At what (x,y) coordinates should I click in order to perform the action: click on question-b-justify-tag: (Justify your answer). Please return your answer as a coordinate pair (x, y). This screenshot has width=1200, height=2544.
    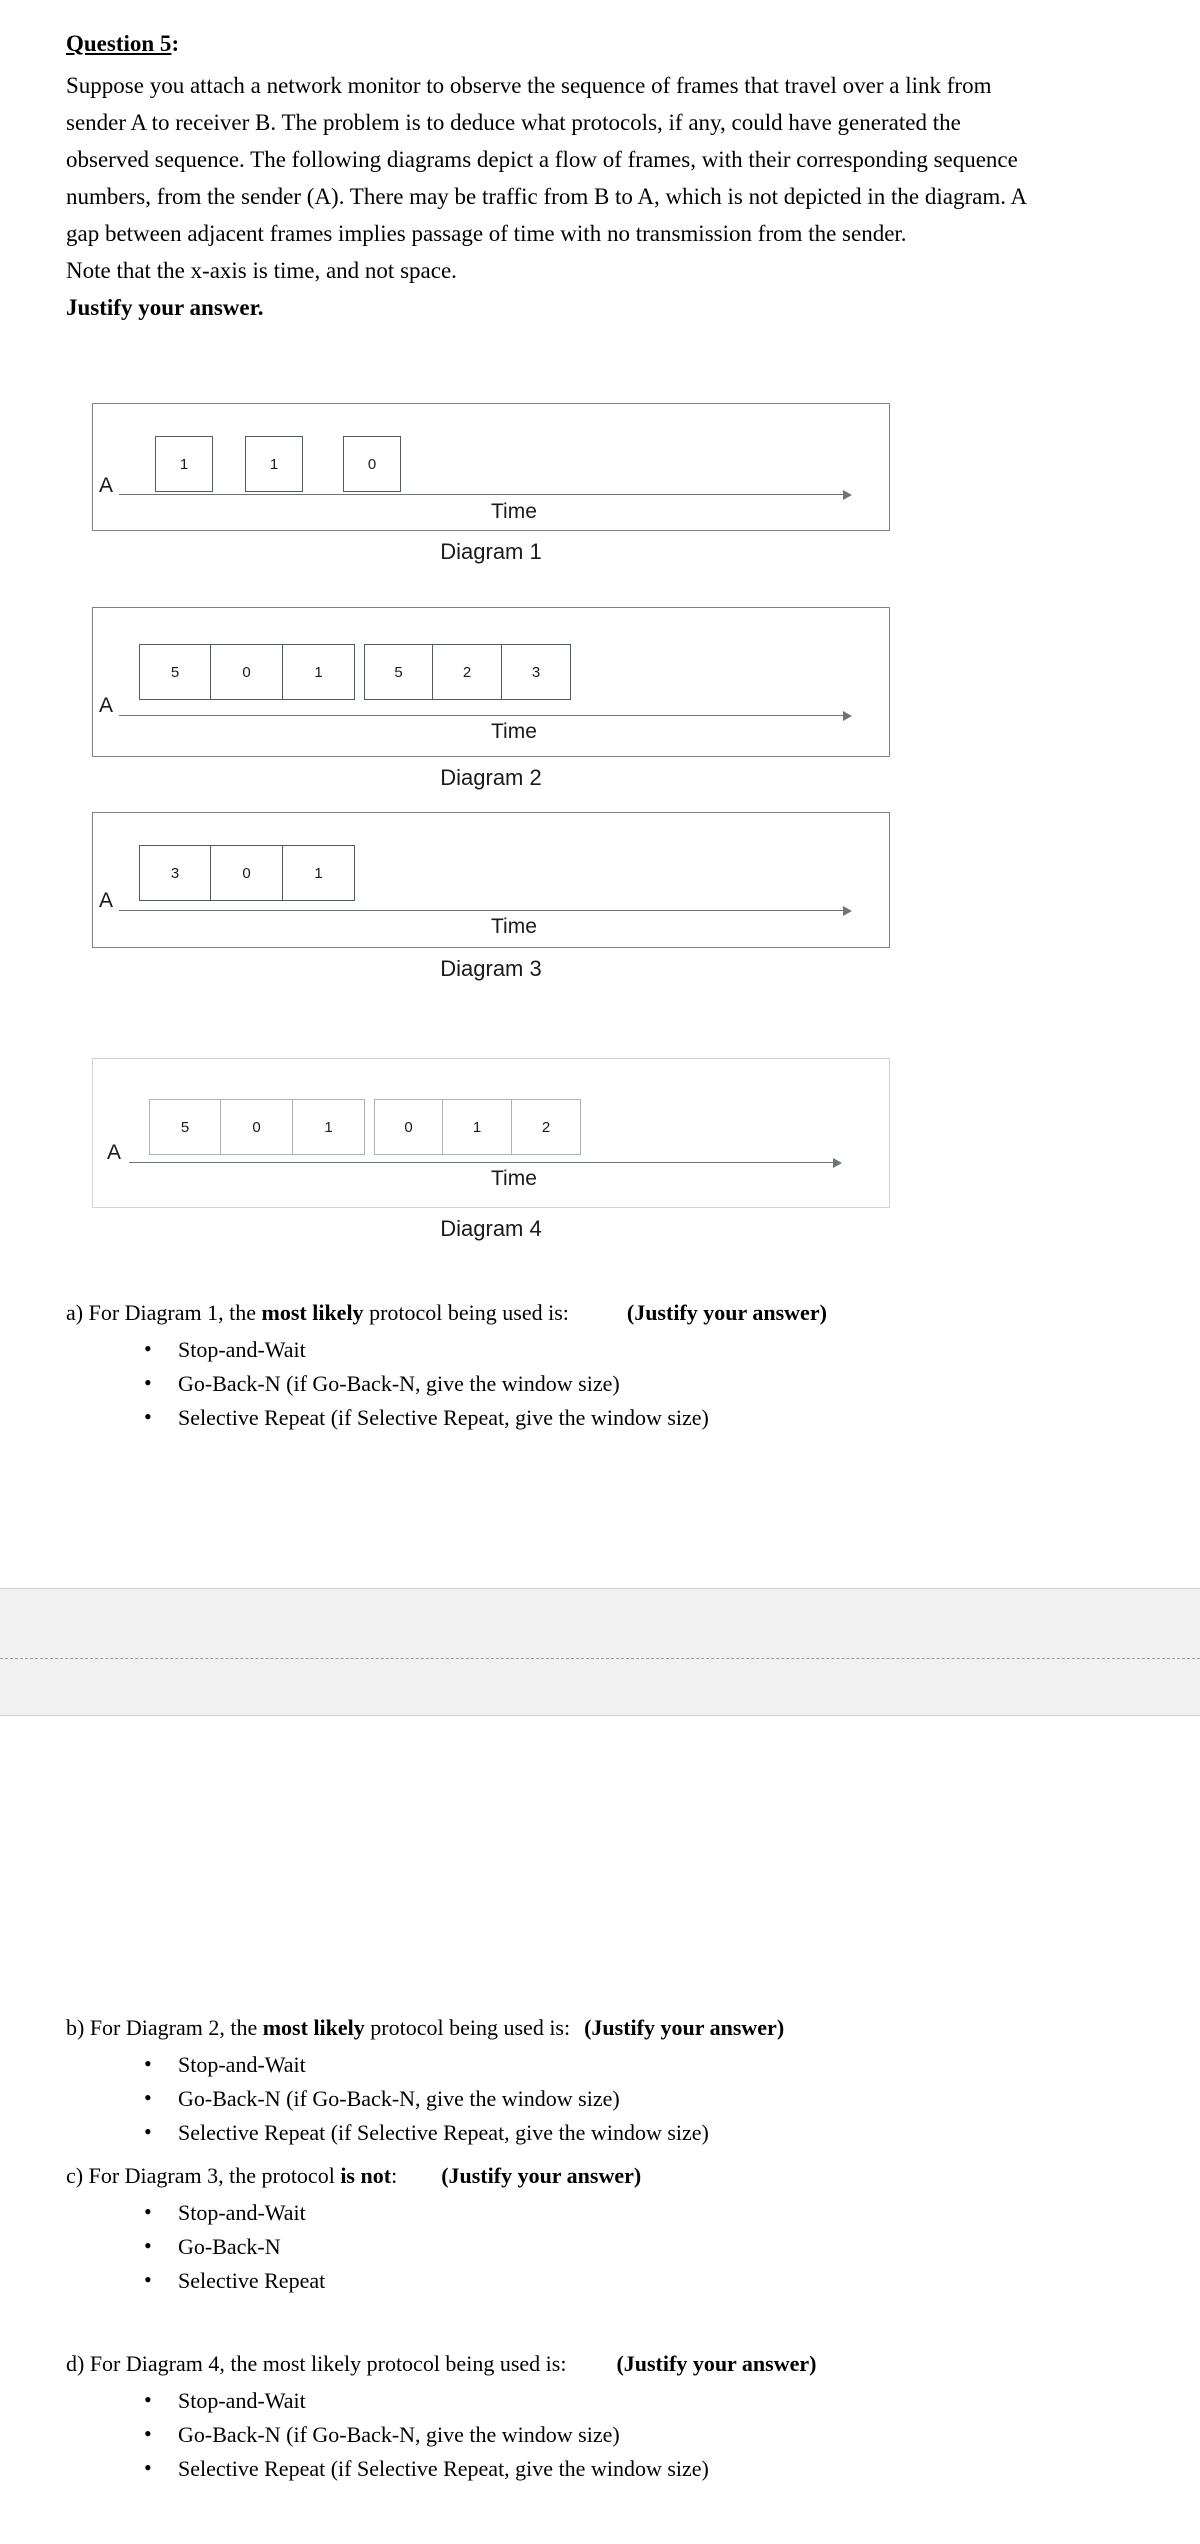
    Looking at the image, I should click on (684, 2027).